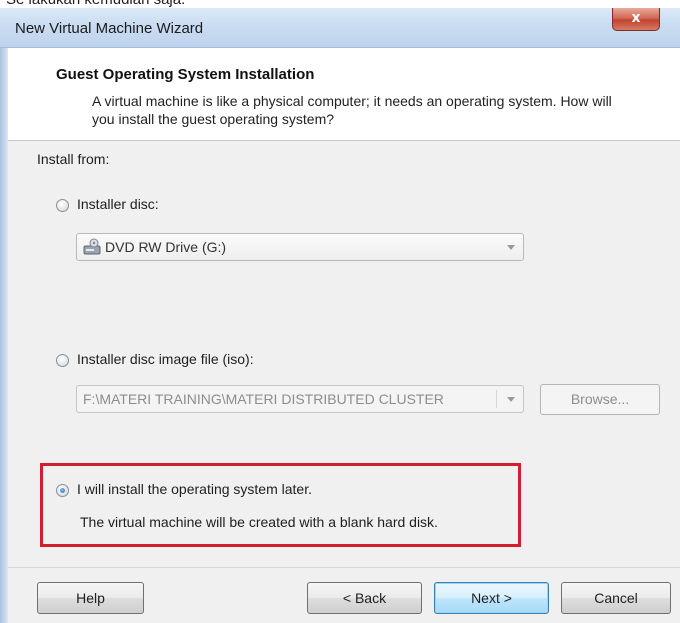 Image resolution: width=680 pixels, height=623 pixels. I want to click on caption-text: Se lakukan kemudian saja., so click(95, 4).